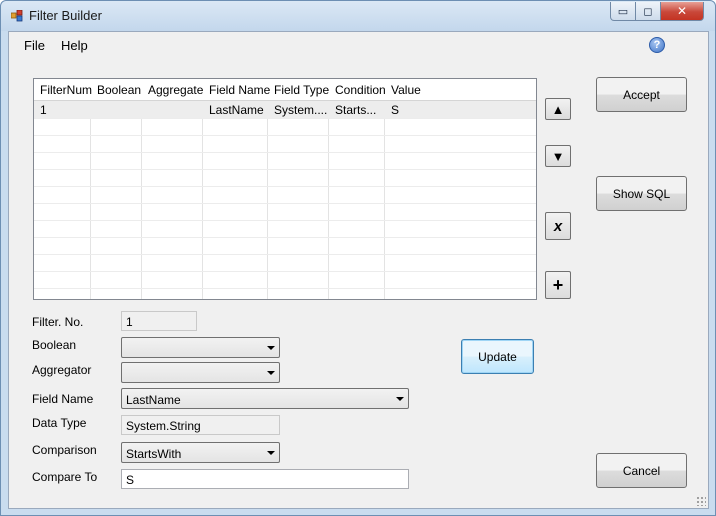 Image resolution: width=716 pixels, height=516 pixels. Describe the element at coordinates (200, 452) in the screenshot. I see `comparison-dropdown: StartsWith` at that location.